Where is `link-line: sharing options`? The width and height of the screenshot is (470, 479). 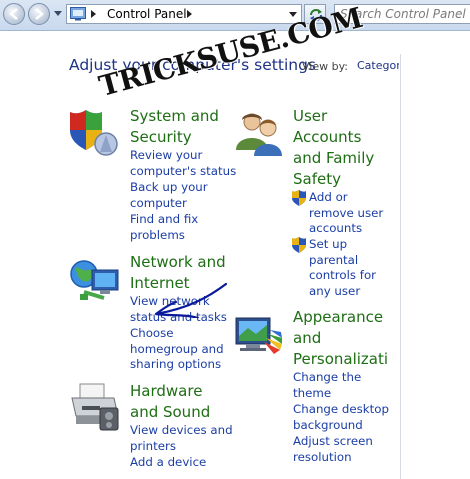
link-line: sharing options is located at coordinates (177, 365).